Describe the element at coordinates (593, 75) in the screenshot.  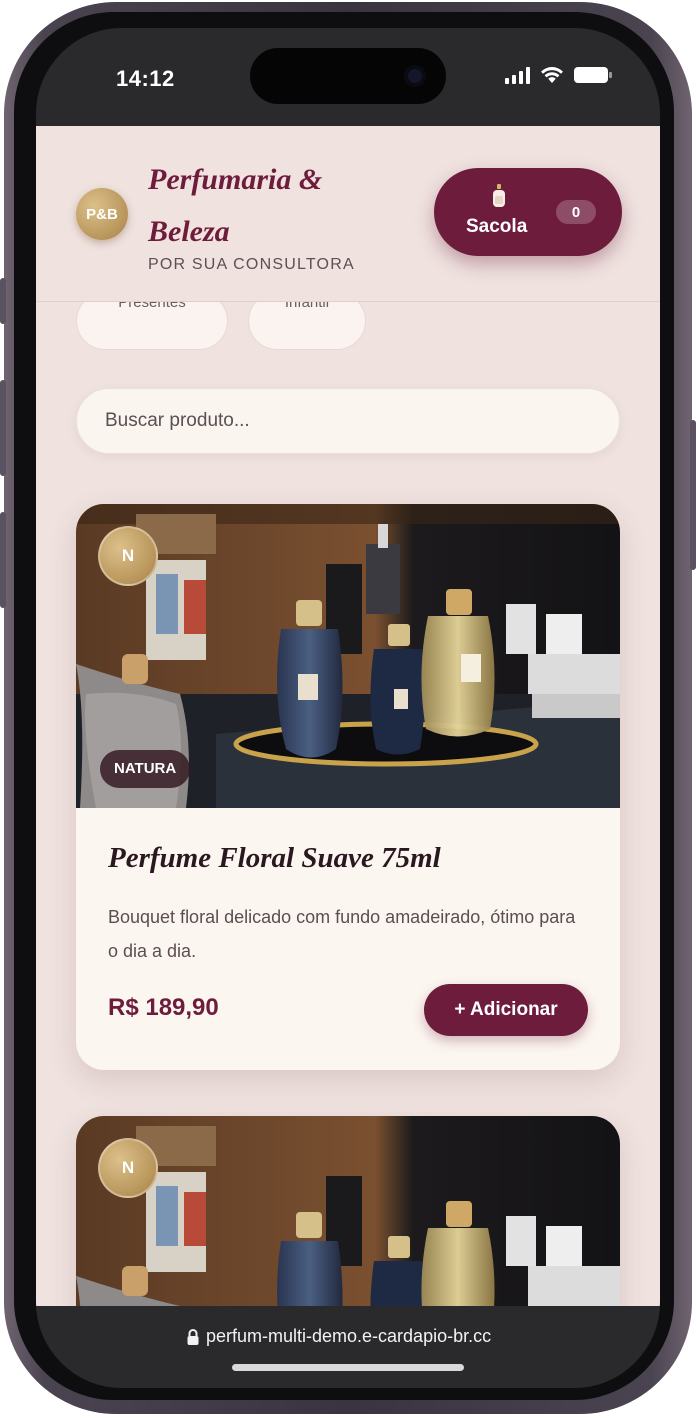
I see `battery-icon` at that location.